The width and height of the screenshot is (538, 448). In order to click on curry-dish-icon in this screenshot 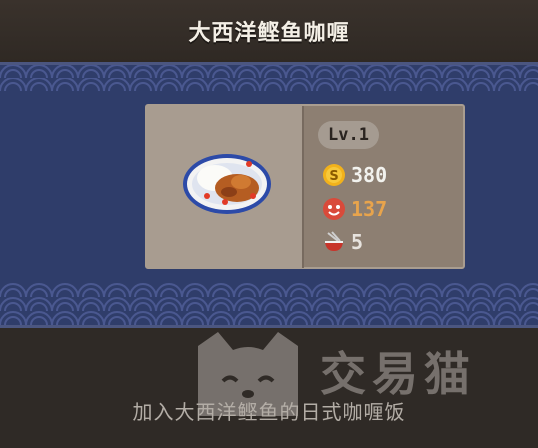, I will do `click(227, 184)`.